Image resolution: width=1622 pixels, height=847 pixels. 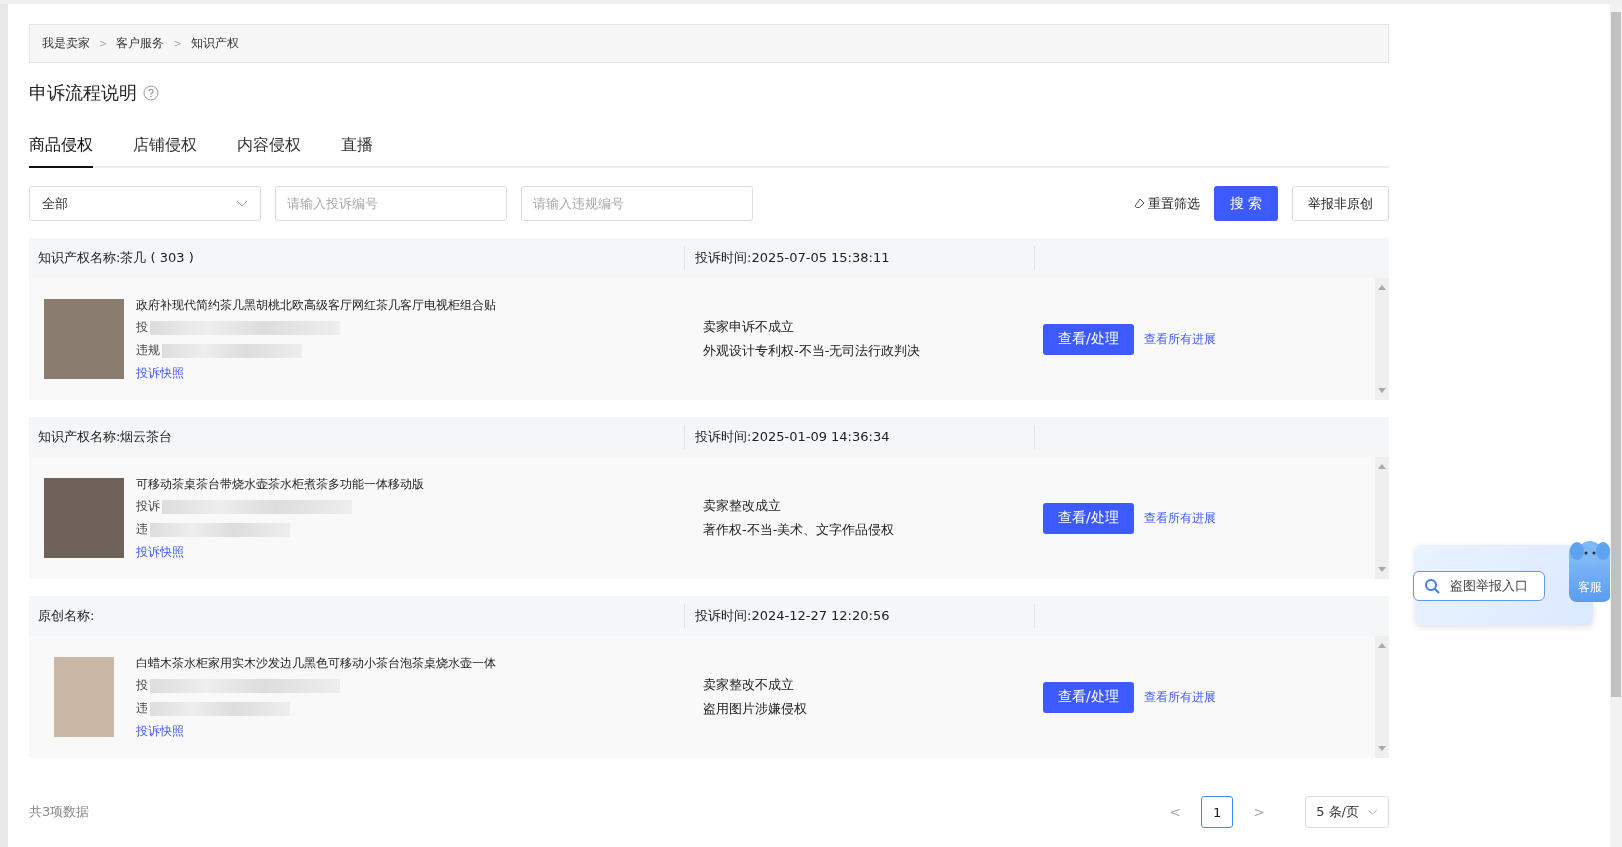 What do you see at coordinates (812, 351) in the screenshot?
I see `reason-text: 外观设计专利权-不当-无司法行政判决` at bounding box center [812, 351].